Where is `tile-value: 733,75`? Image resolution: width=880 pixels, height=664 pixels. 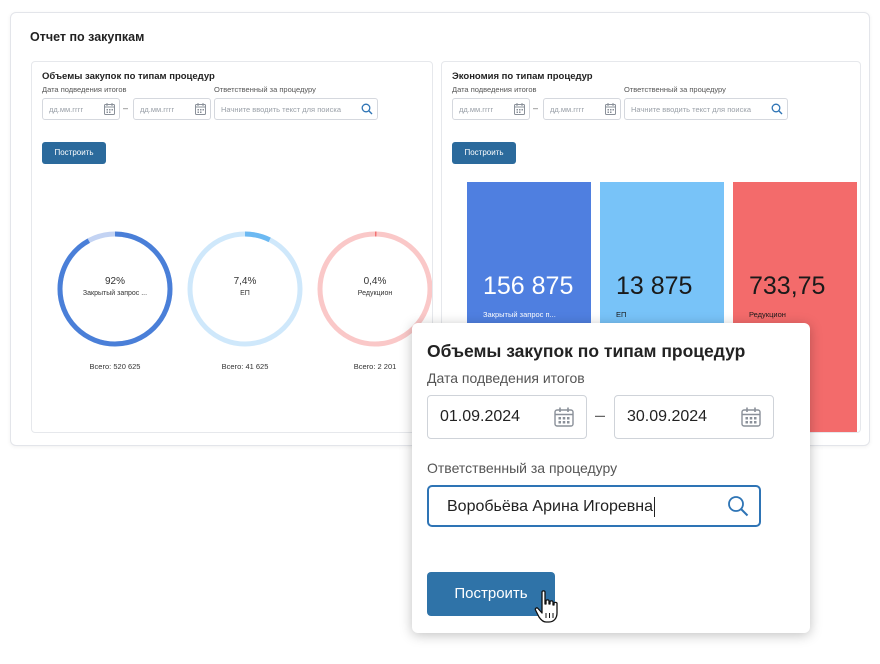 tile-value: 733,75 is located at coordinates (787, 286).